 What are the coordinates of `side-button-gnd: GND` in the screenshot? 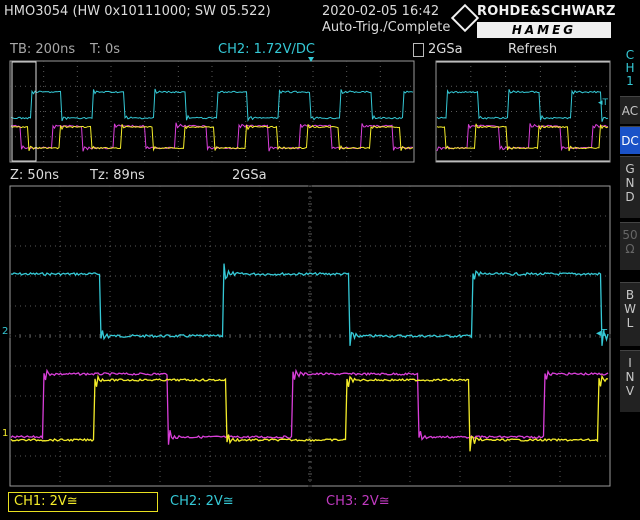 It's located at (630, 187).